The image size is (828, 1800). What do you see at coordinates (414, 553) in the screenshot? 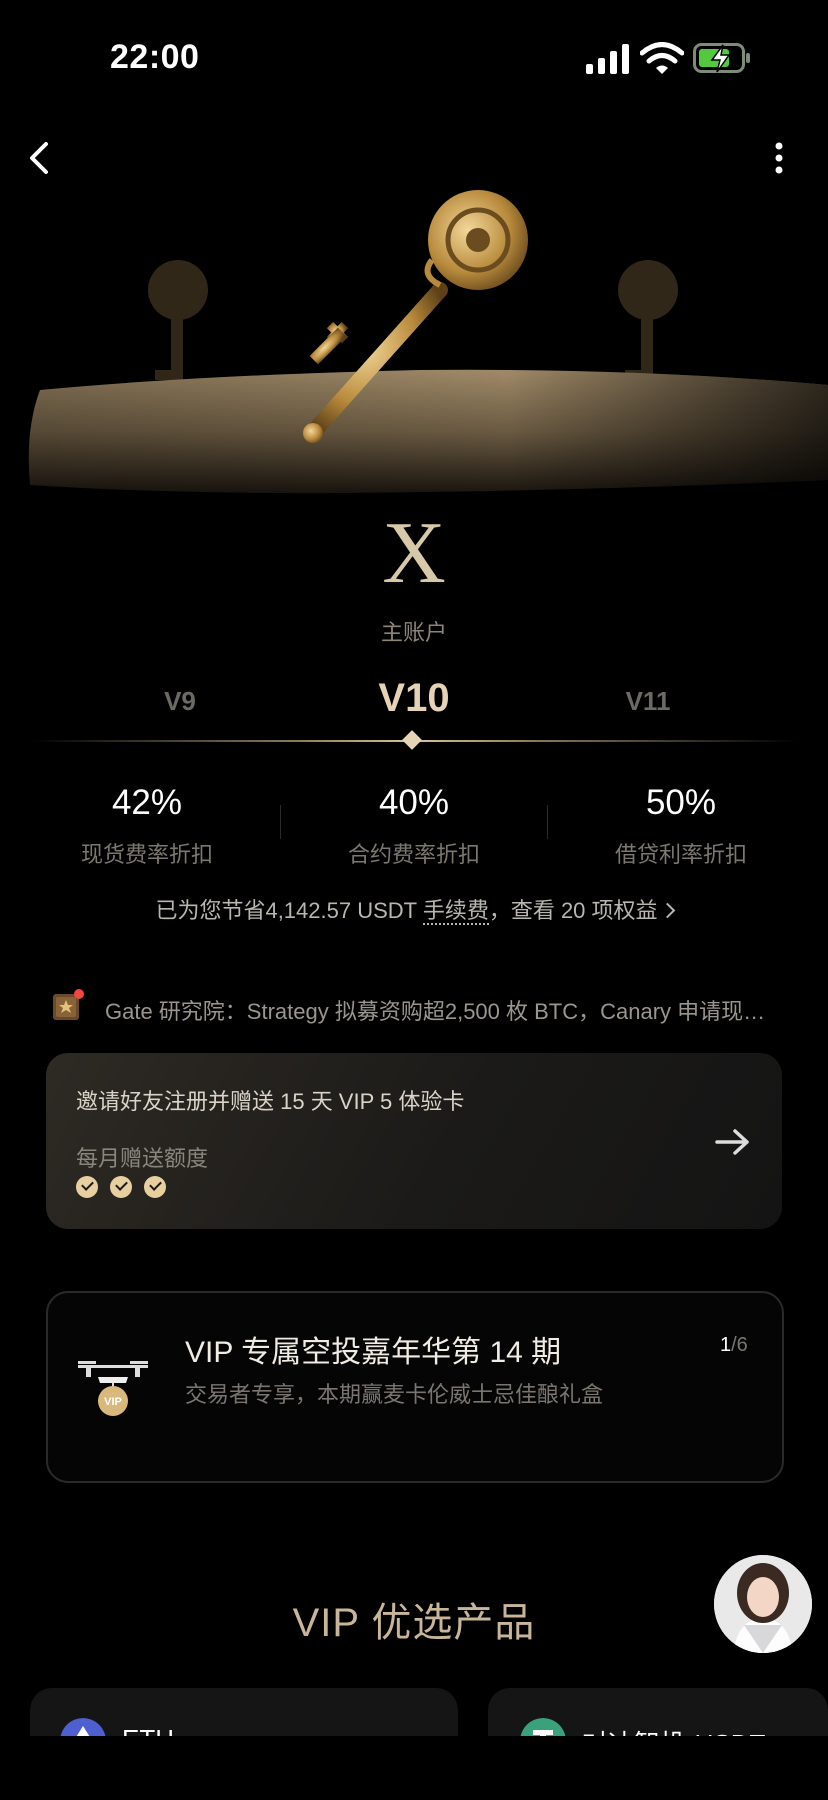
I see `vip-emblem-letter: X` at bounding box center [414, 553].